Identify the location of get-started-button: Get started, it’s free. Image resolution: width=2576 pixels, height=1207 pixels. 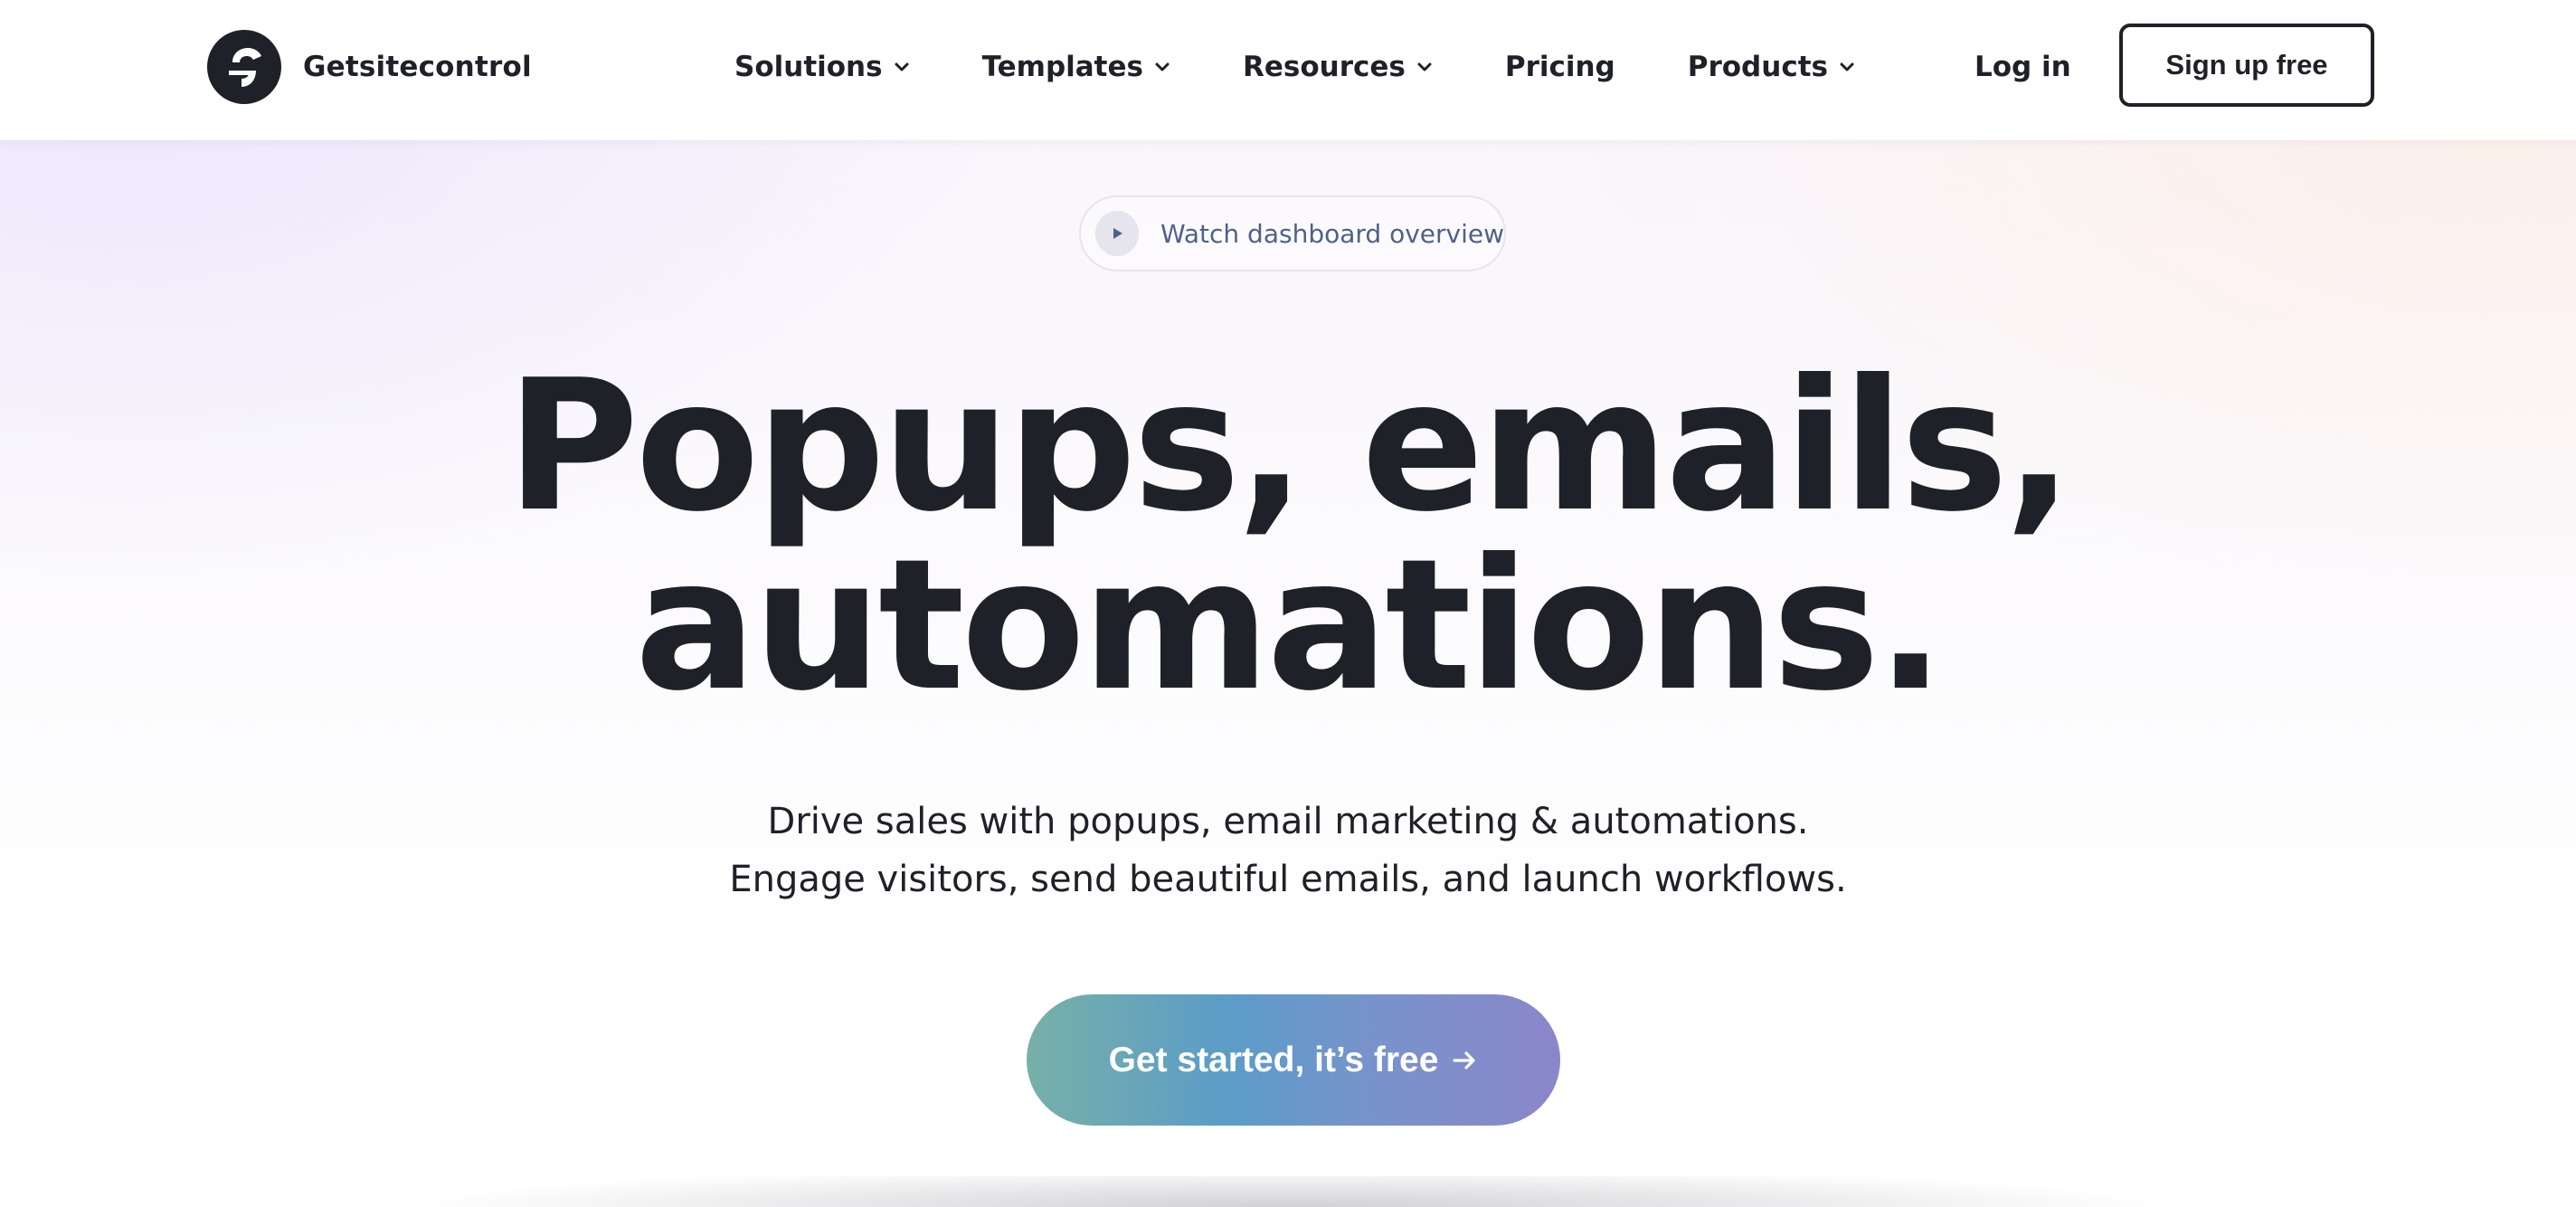
(1294, 1060).